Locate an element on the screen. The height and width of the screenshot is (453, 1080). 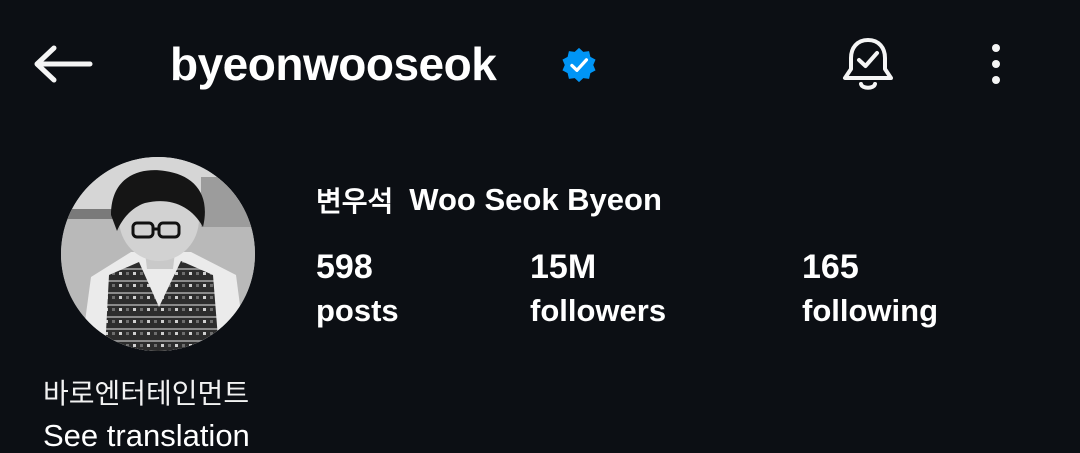
arrow-left-icon is located at coordinates (63, 64).